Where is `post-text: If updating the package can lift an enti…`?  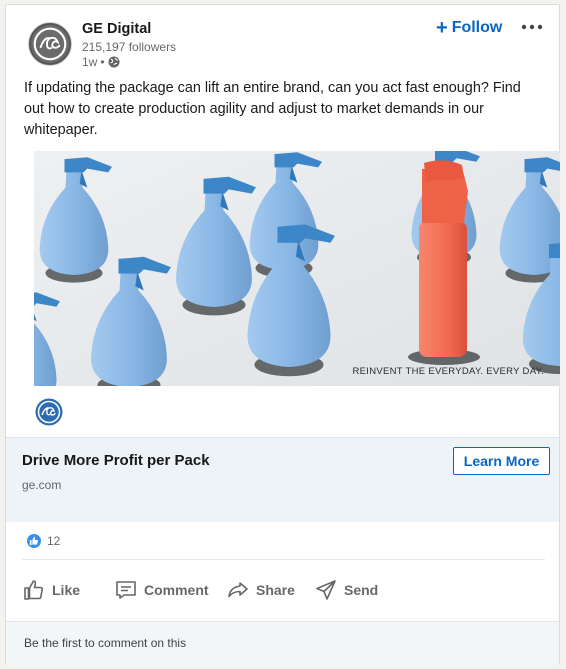 post-text: If updating the package can lift an enti… is located at coordinates (272, 109).